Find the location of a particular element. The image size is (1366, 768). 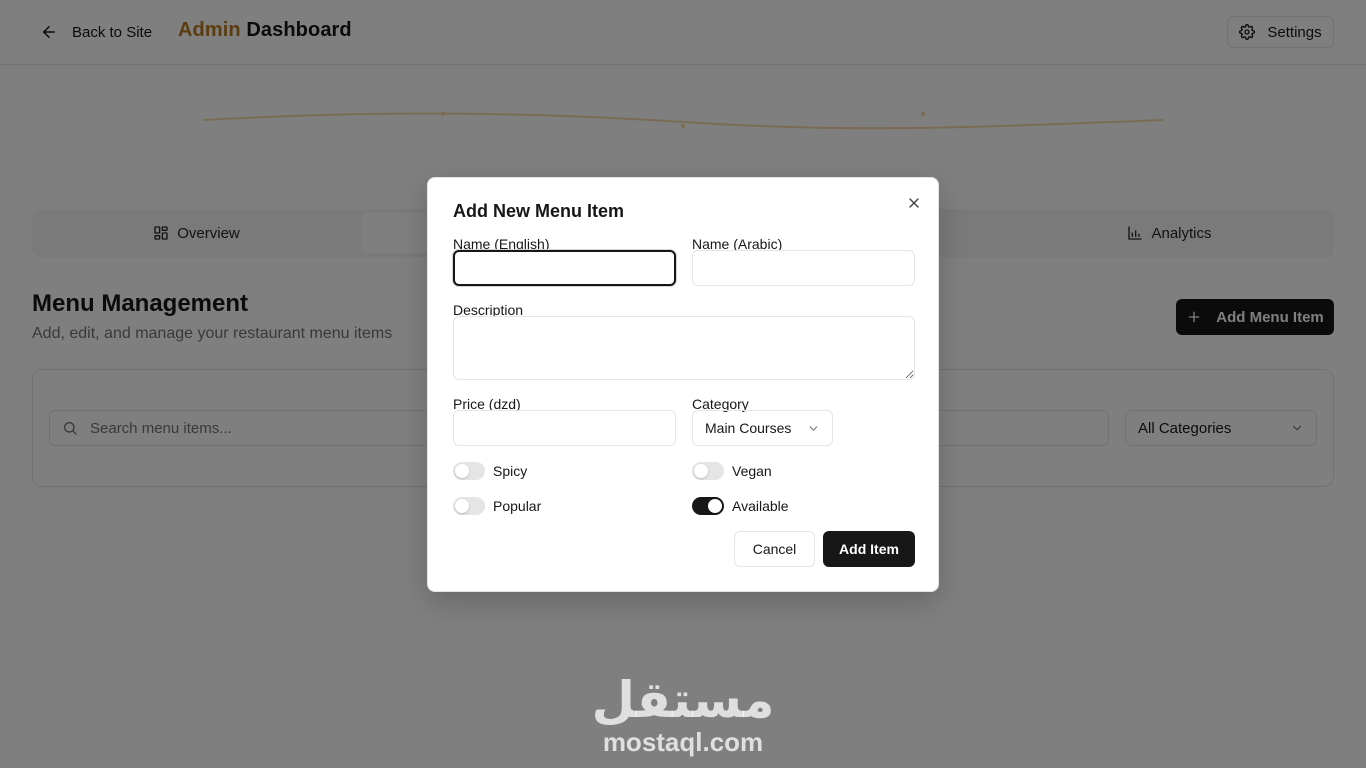

popular-toggle-row: Popular is located at coordinates (497, 506).